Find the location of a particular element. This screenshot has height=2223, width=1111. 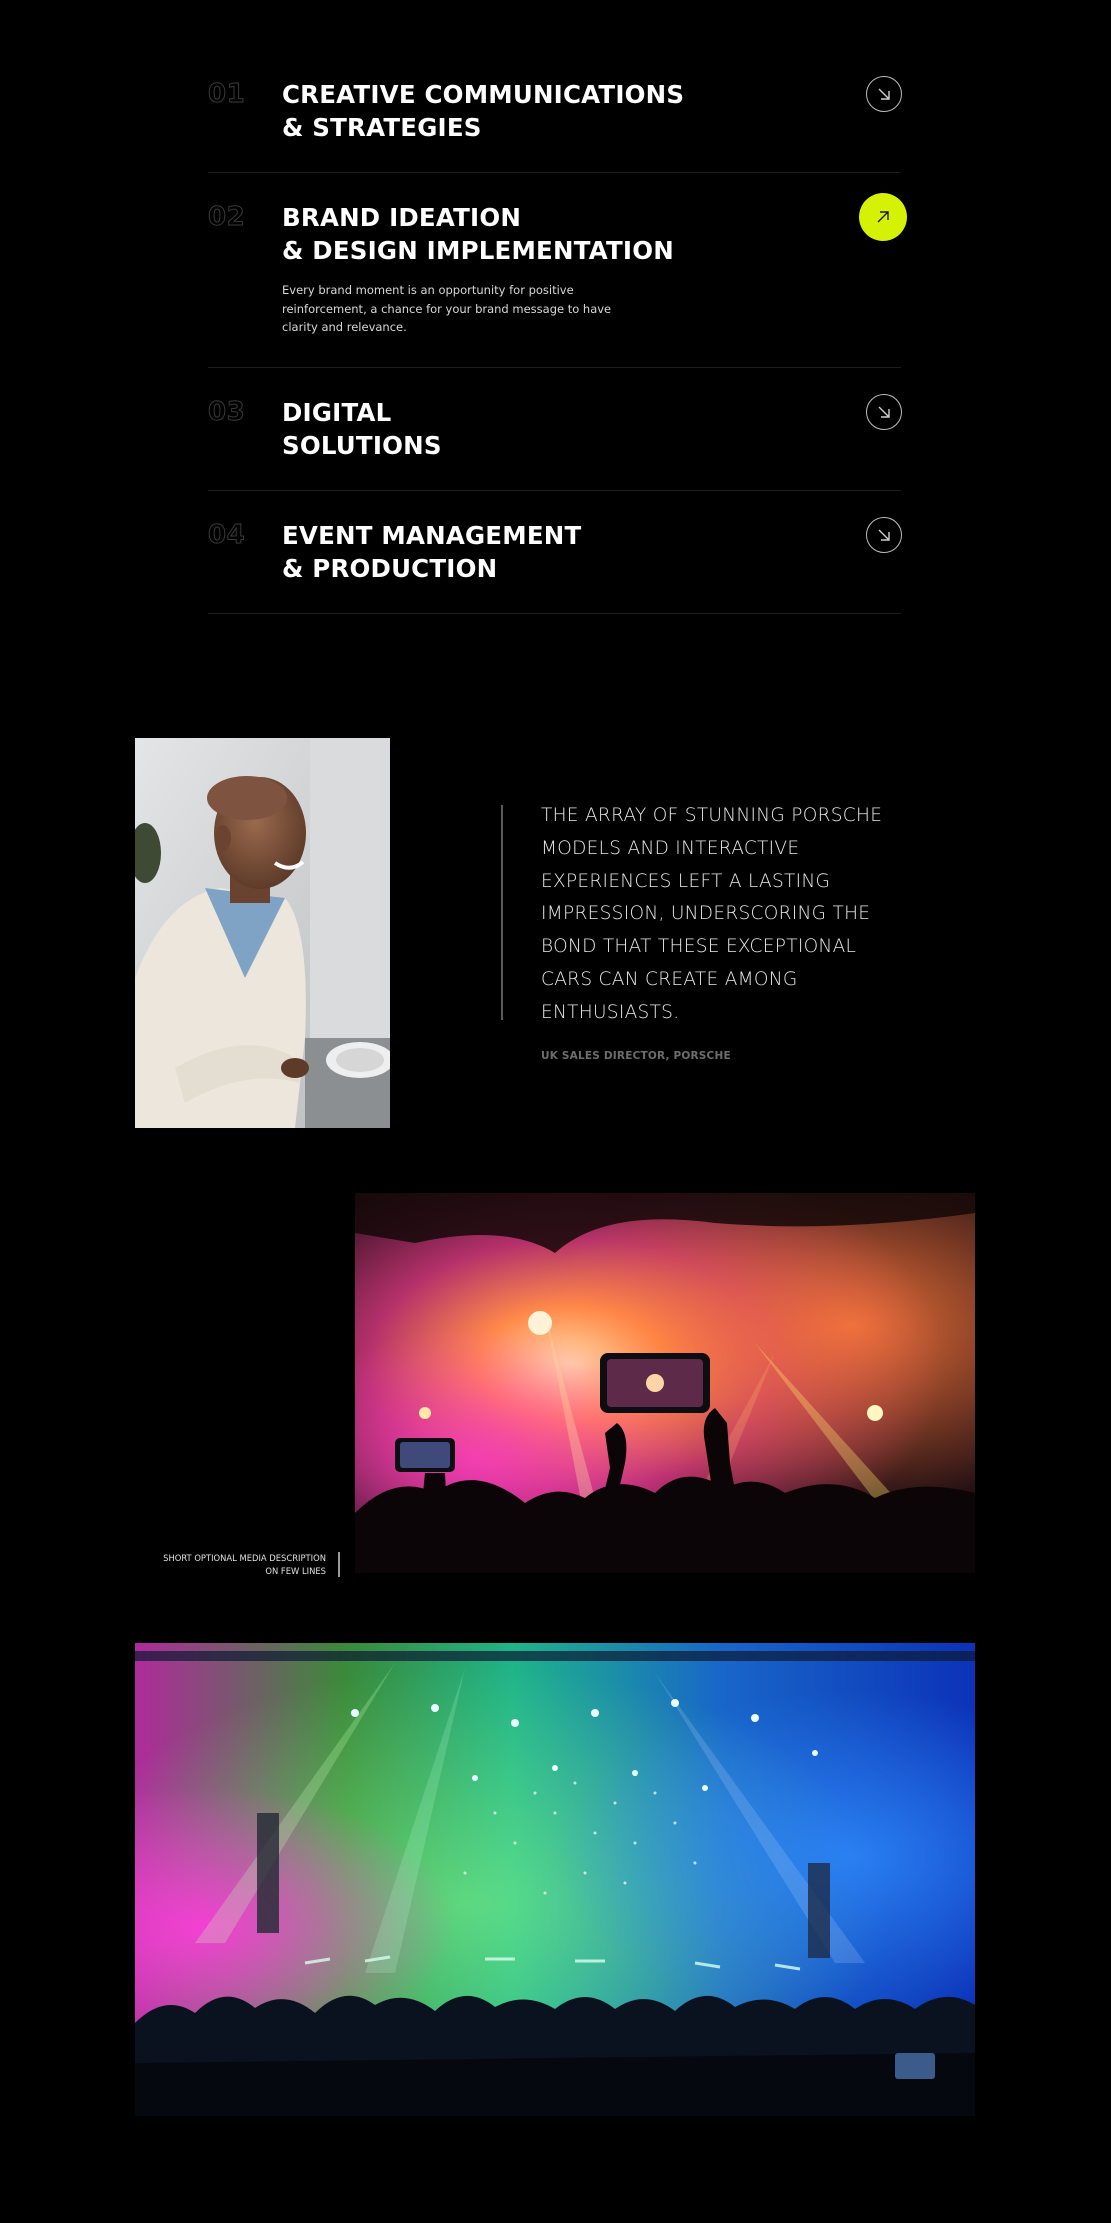

service-title: EVENT MANAGEMENT & PRODUCTION is located at coordinates (591, 552).